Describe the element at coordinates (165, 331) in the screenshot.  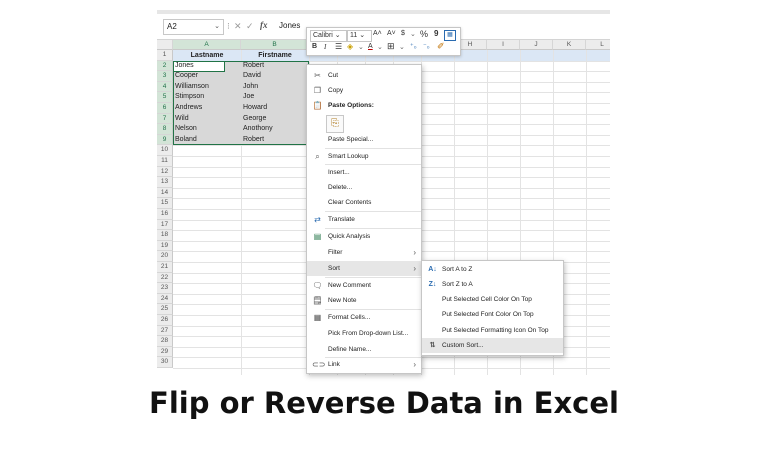
I see `row-header: 27` at that location.